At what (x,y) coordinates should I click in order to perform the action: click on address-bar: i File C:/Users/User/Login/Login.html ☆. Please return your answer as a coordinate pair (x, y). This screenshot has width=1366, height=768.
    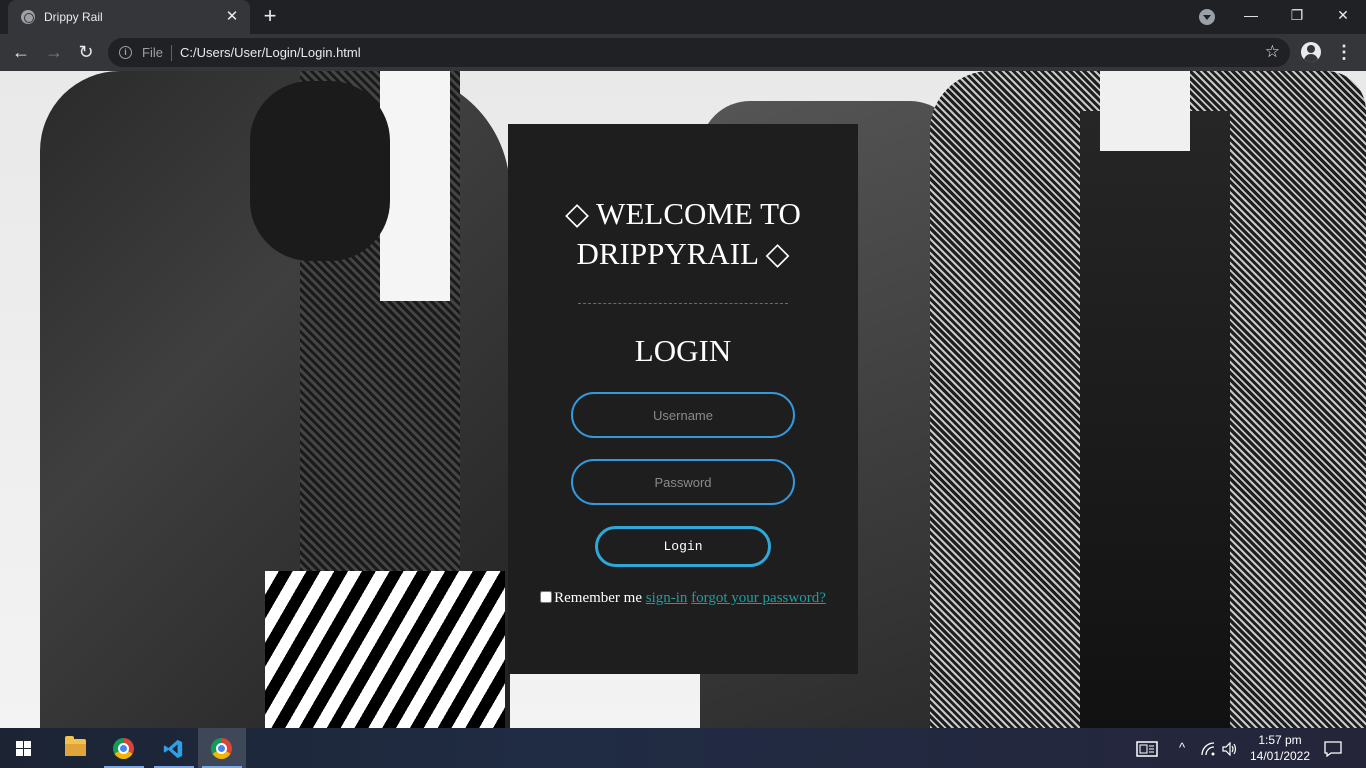
    Looking at the image, I should click on (699, 52).